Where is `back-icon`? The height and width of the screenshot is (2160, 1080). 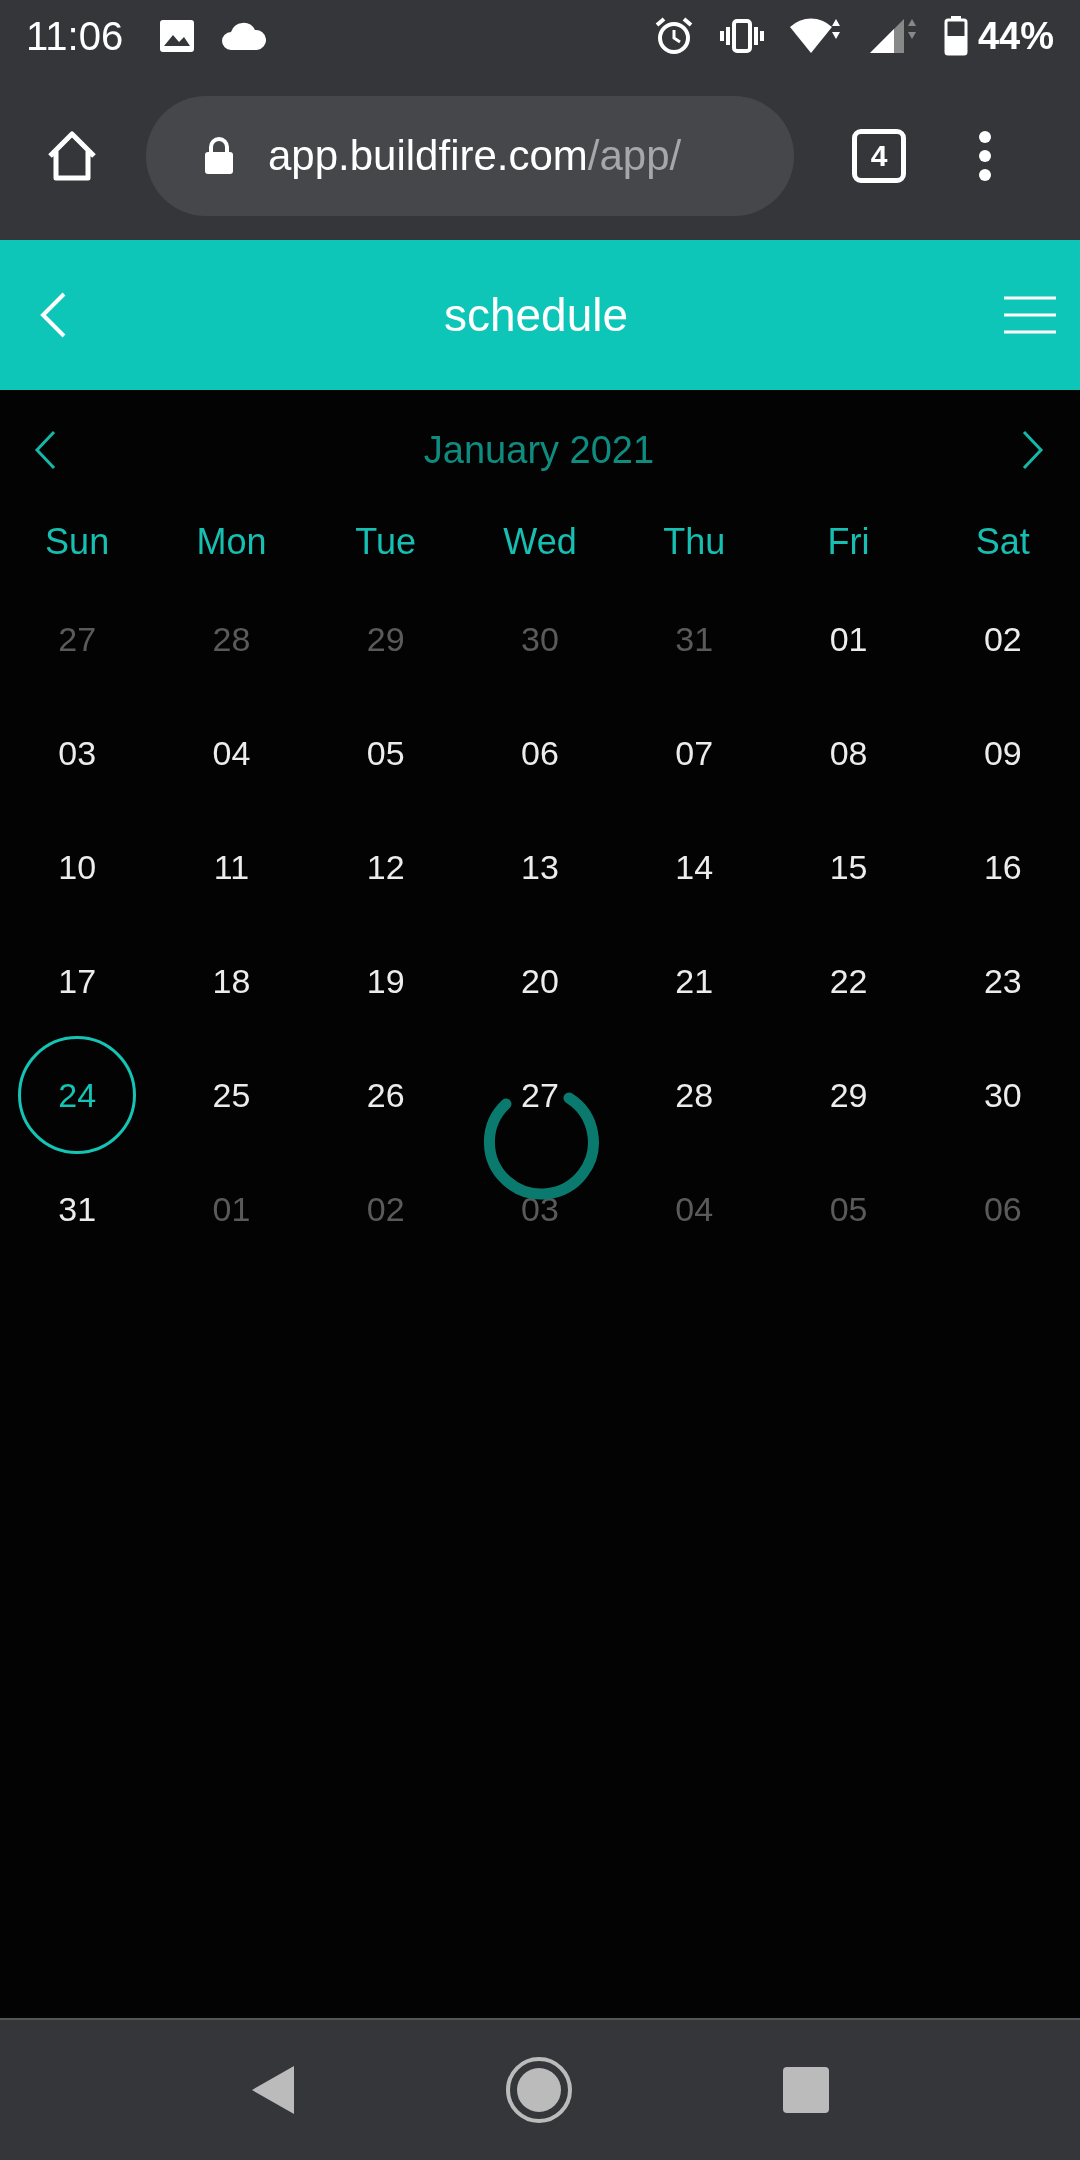 back-icon is located at coordinates (273, 2090).